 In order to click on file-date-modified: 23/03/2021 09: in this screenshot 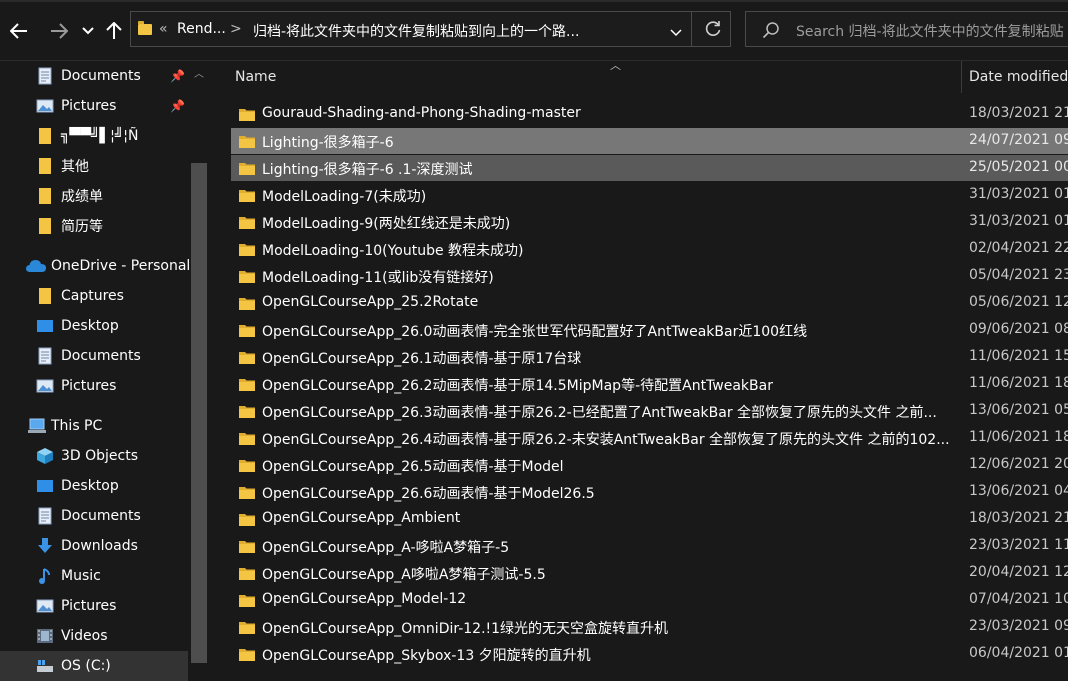, I will do `click(1018, 626)`.